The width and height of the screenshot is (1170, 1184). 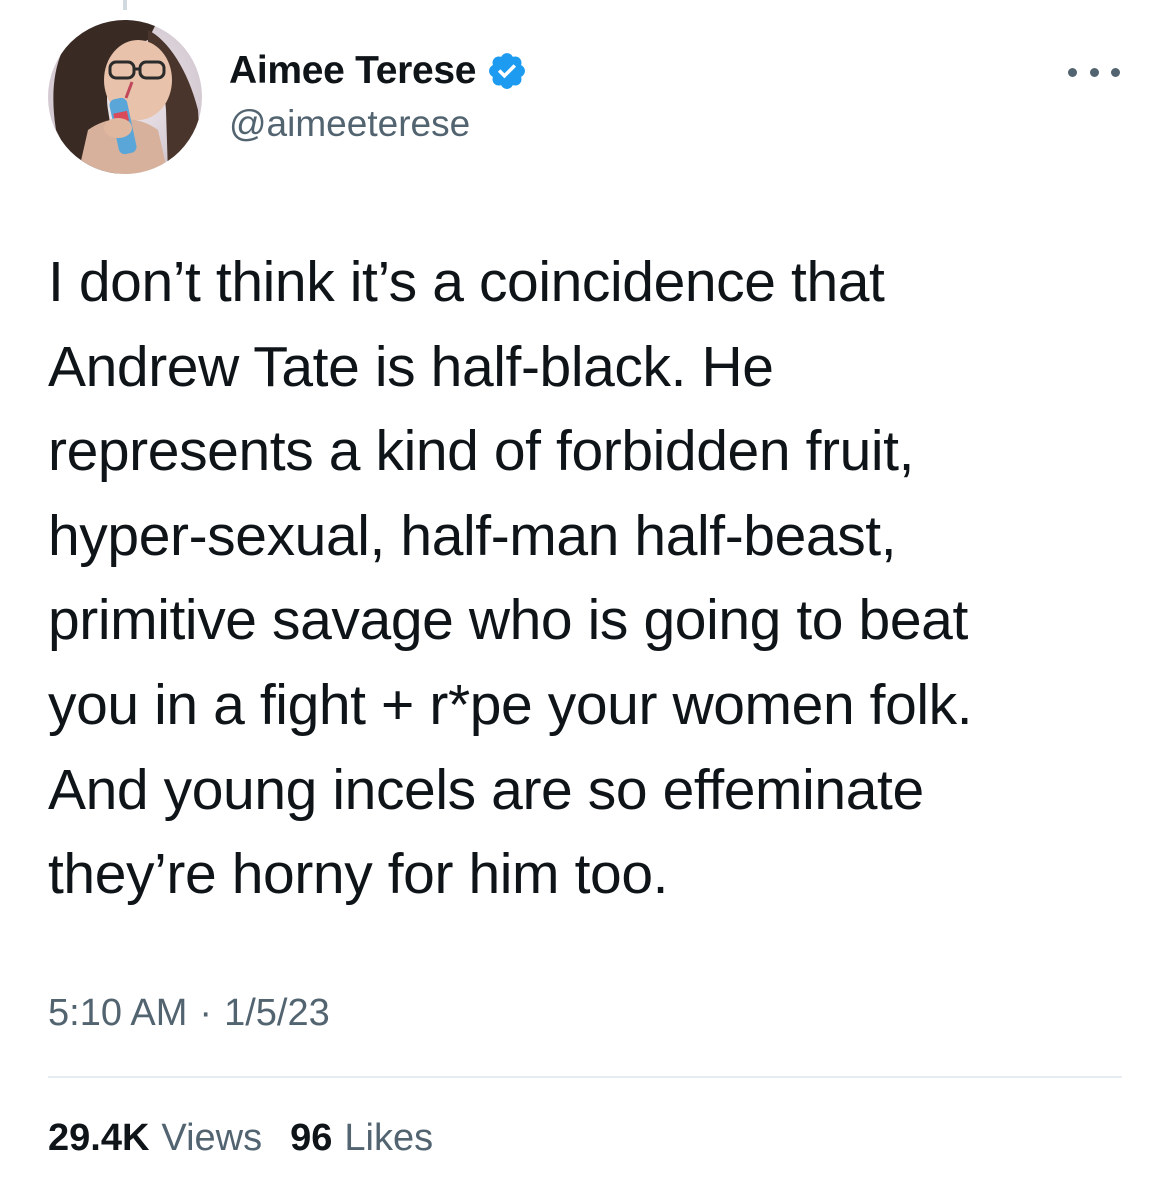 I want to click on views-stat: 29.4K Views, so click(x=155, y=1138).